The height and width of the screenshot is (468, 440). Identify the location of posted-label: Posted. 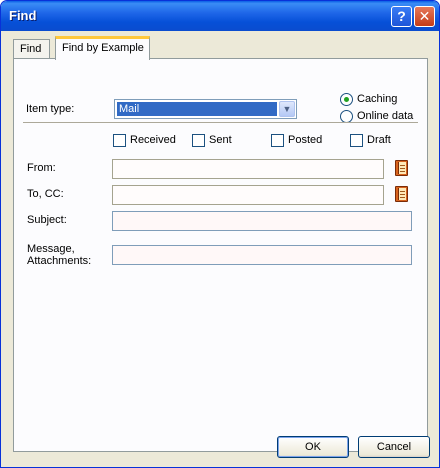
(305, 140).